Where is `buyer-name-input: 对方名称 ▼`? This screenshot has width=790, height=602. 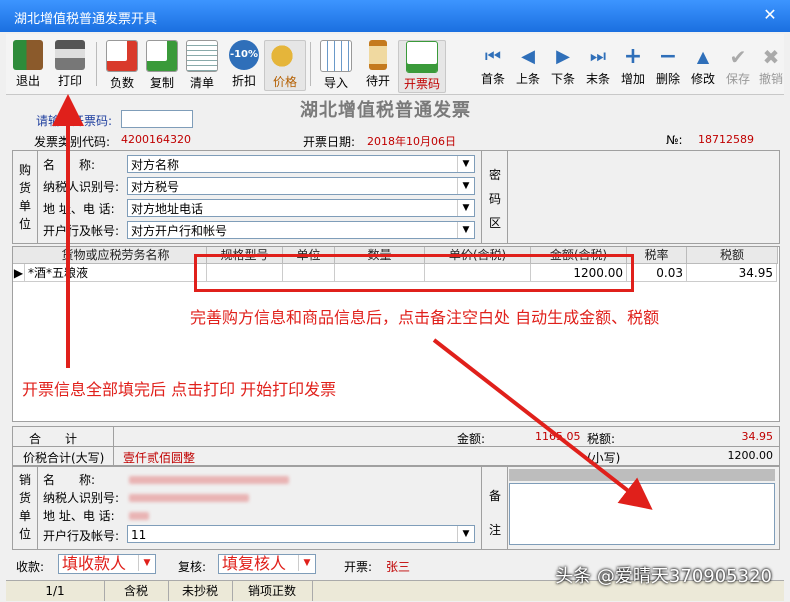
buyer-name-input: 对方名称 ▼ is located at coordinates (301, 164).